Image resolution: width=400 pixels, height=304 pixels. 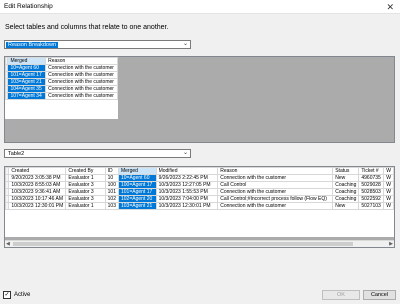 I want to click on column-header-modified: Modified, so click(x=187, y=171).